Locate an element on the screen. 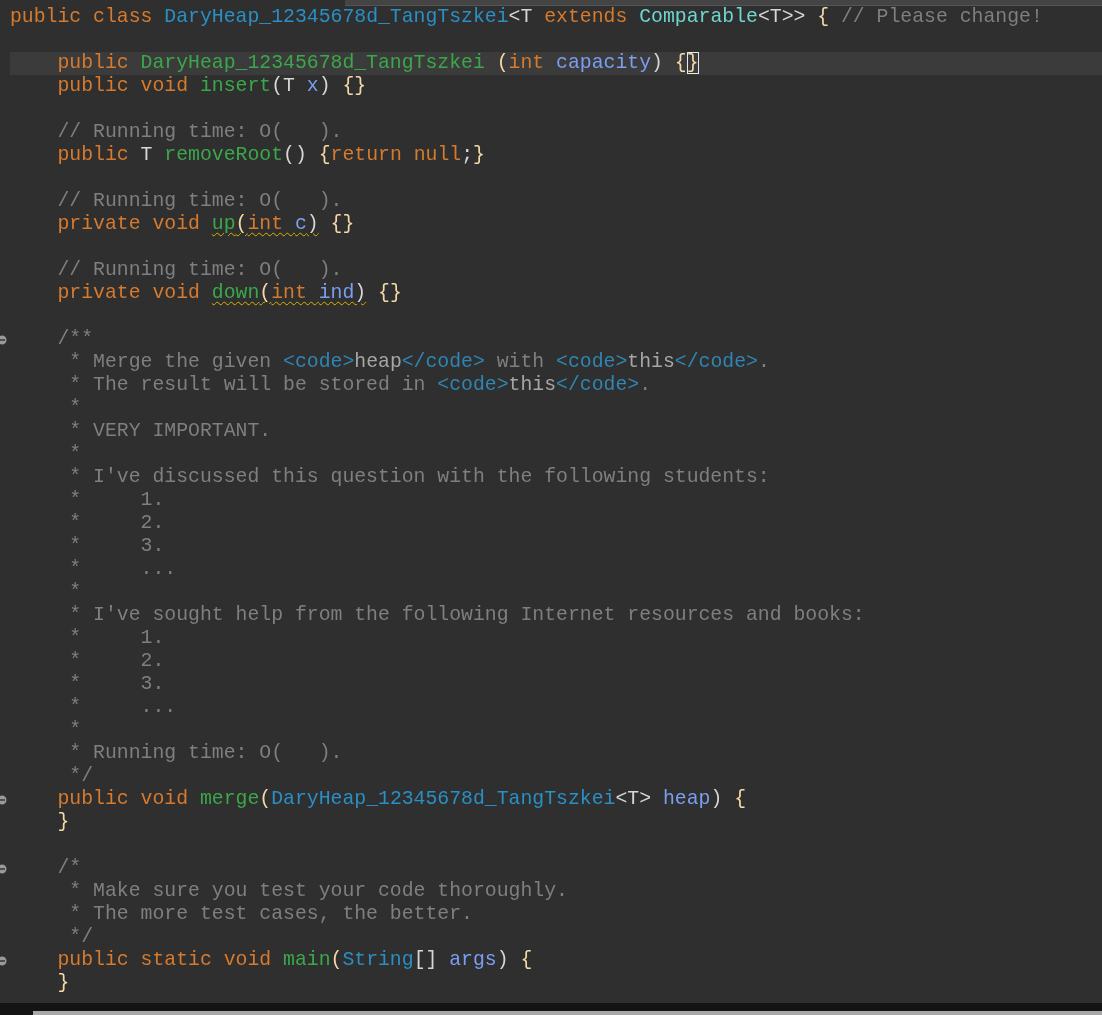 This screenshot has width=1102, height=1015. code-line: public class DaryHeap_12345678d_TangTszkei<T extends Comparable<T>> { // Please change! is located at coordinates (527, 17).